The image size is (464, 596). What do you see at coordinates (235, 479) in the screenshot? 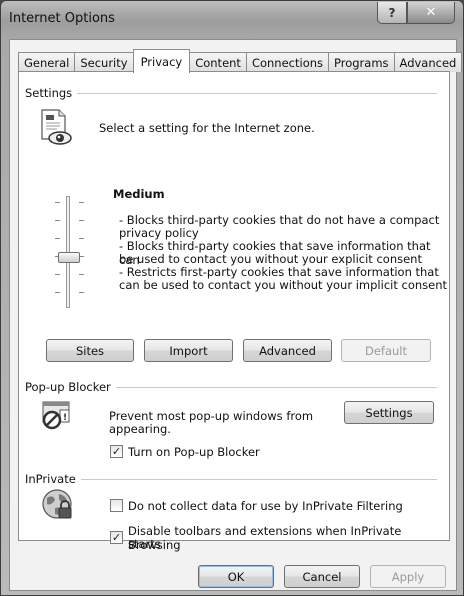
I see `inprivate-group-line` at bounding box center [235, 479].